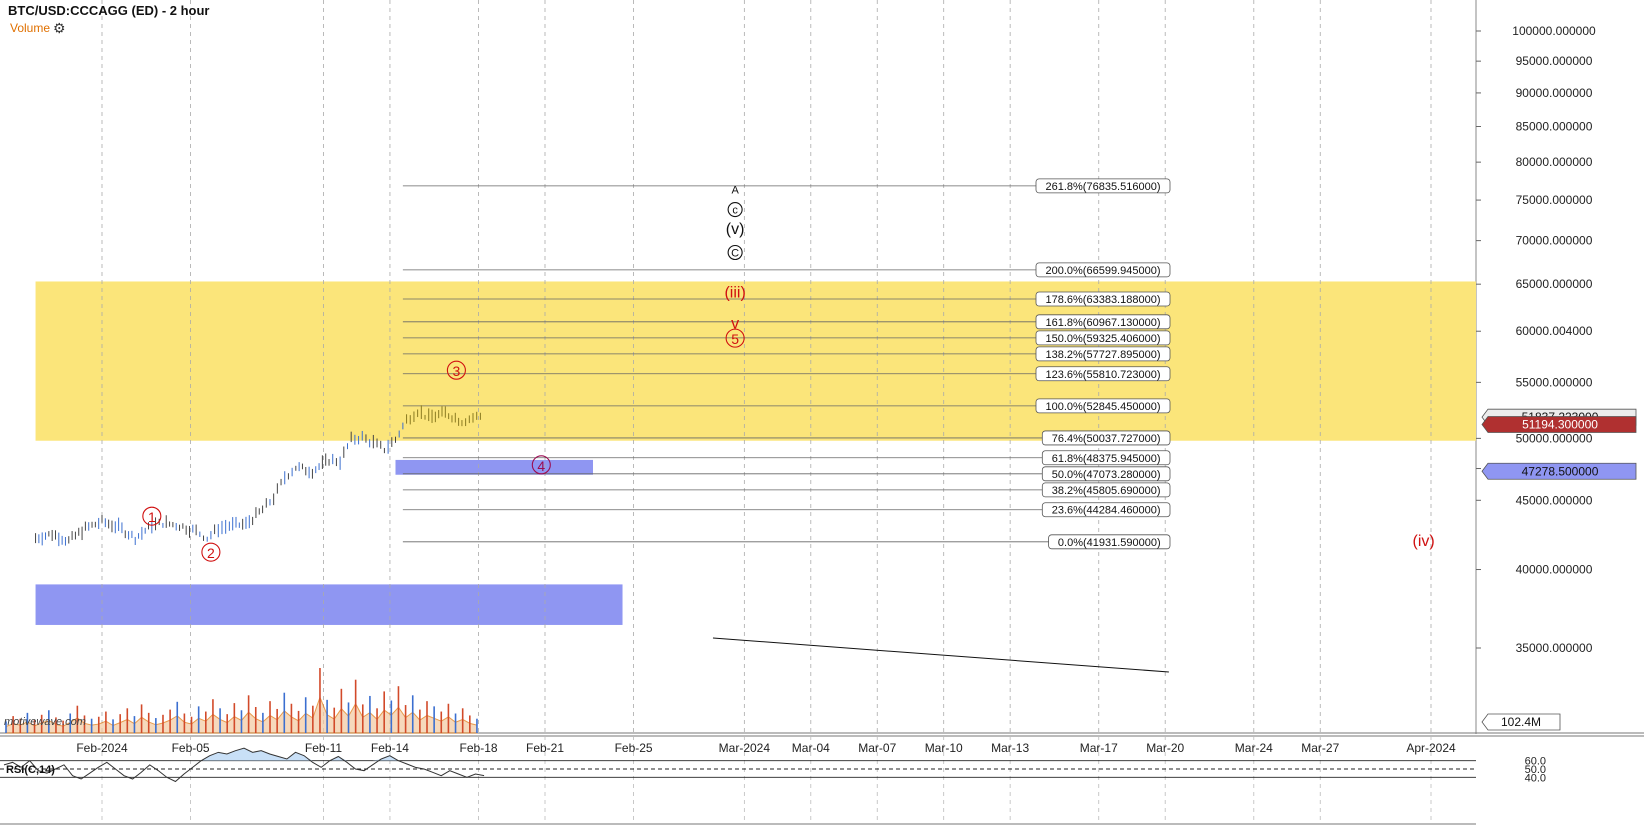 This screenshot has width=1644, height=825. I want to click on x-tick-label: Mar-20, so click(1165, 748).